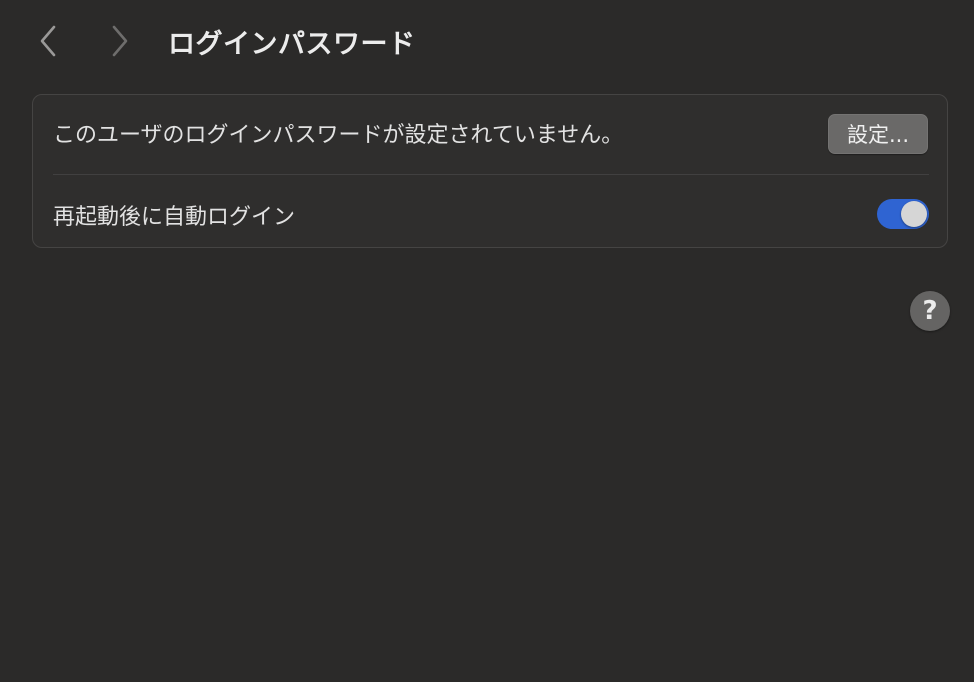 The image size is (974, 682). What do you see at coordinates (338, 135) in the screenshot?
I see `password-status-label: このユーザのログインパスワードが設定されていません。` at bounding box center [338, 135].